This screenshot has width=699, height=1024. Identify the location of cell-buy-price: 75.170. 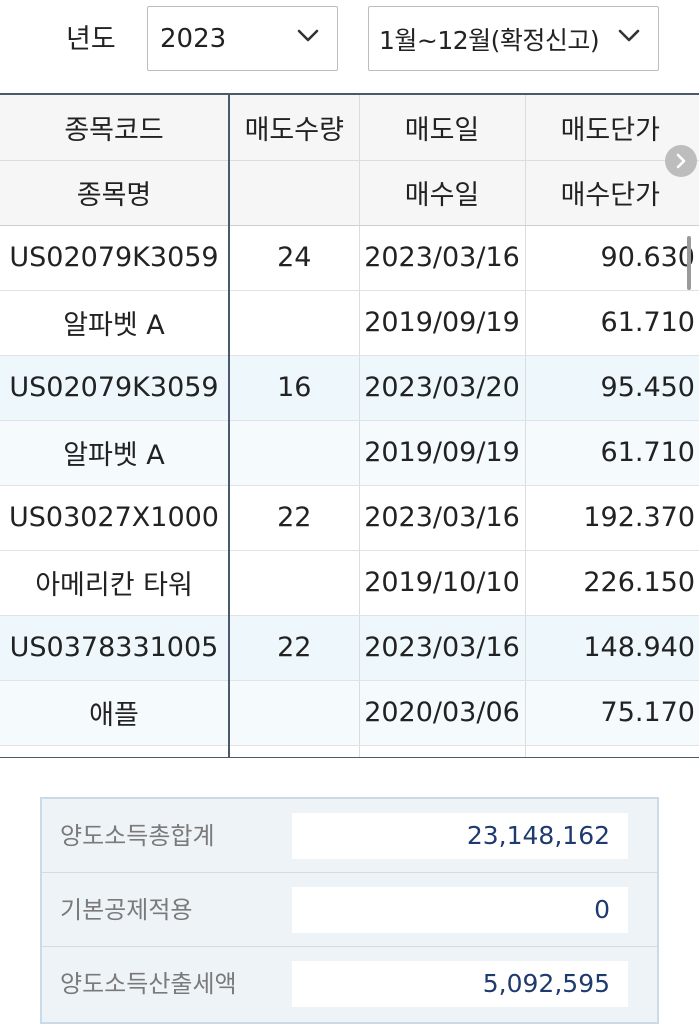
(612, 713).